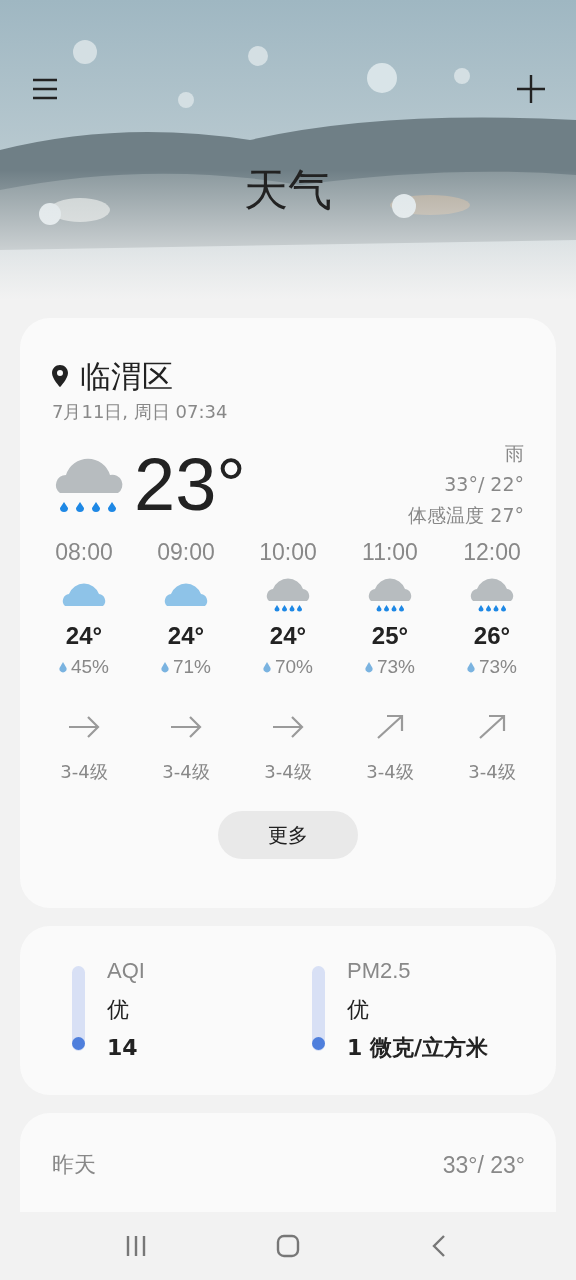 This screenshot has height=1280, width=576. Describe the element at coordinates (123, 1048) in the screenshot. I see `air-value: 14` at that location.